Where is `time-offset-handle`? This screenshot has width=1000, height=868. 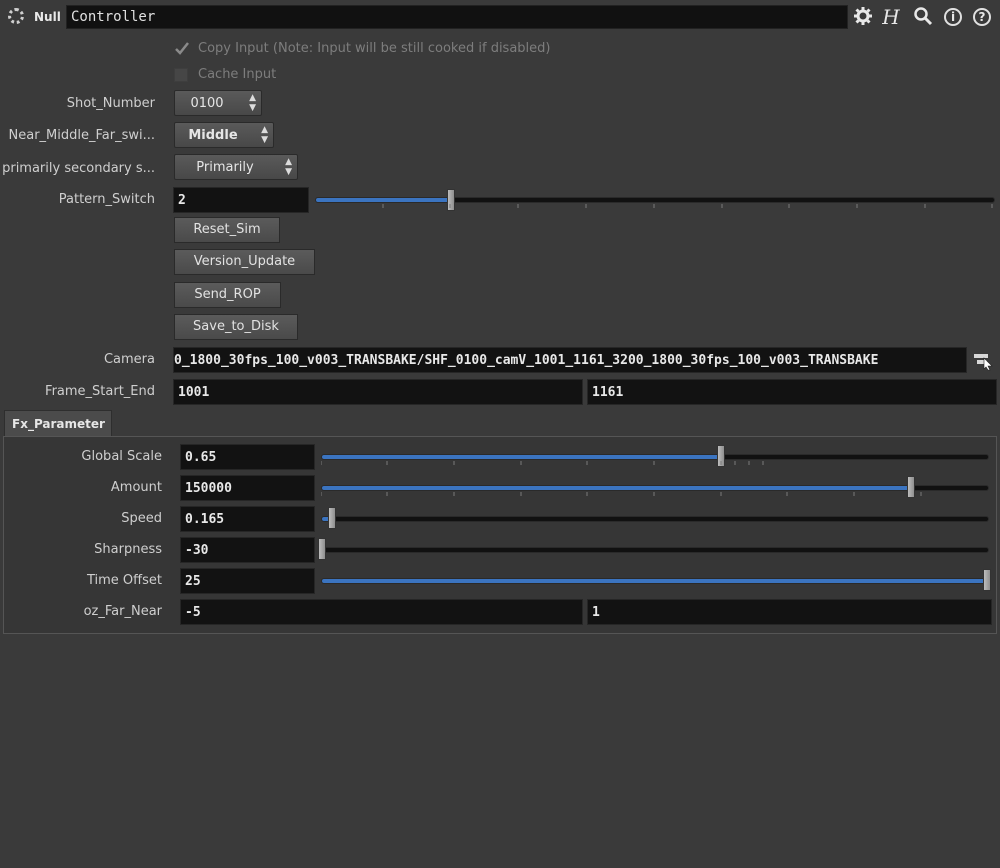
time-offset-handle is located at coordinates (987, 580).